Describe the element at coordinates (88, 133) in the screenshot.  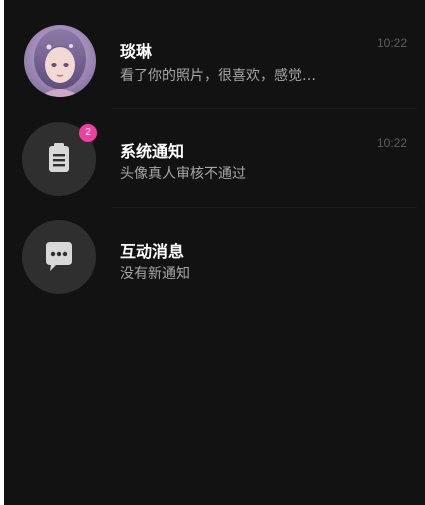
I see `unread-badge: 2` at that location.